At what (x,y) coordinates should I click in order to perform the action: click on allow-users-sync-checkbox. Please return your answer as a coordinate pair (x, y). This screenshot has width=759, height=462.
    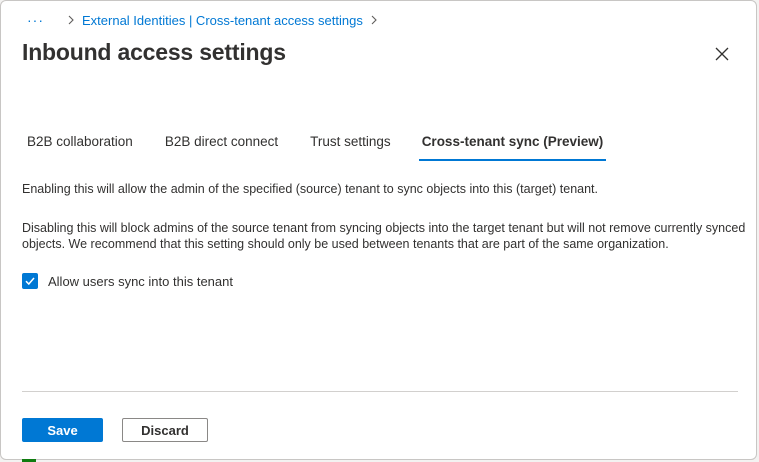
    Looking at the image, I should click on (30, 281).